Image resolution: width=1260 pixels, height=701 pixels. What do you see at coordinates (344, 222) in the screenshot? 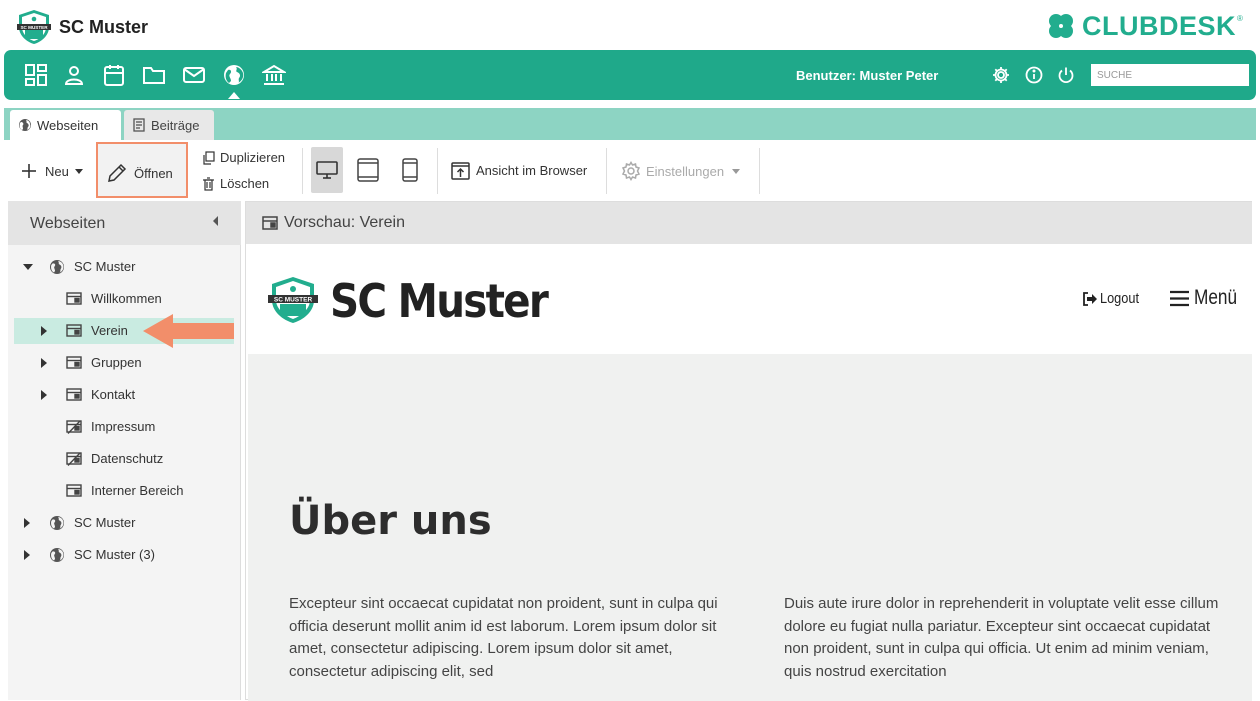
I see `preview-title: Vorschau: Verein` at bounding box center [344, 222].